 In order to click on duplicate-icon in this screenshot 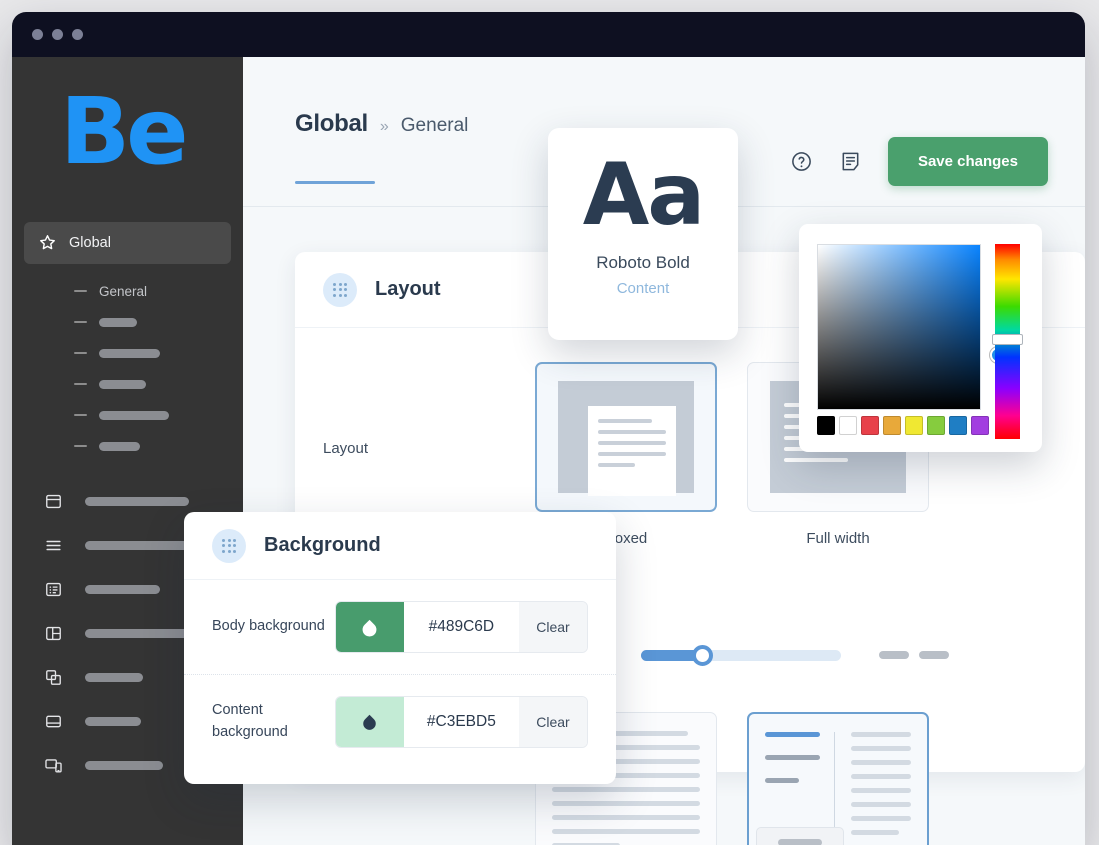, I will do `click(53, 677)`.